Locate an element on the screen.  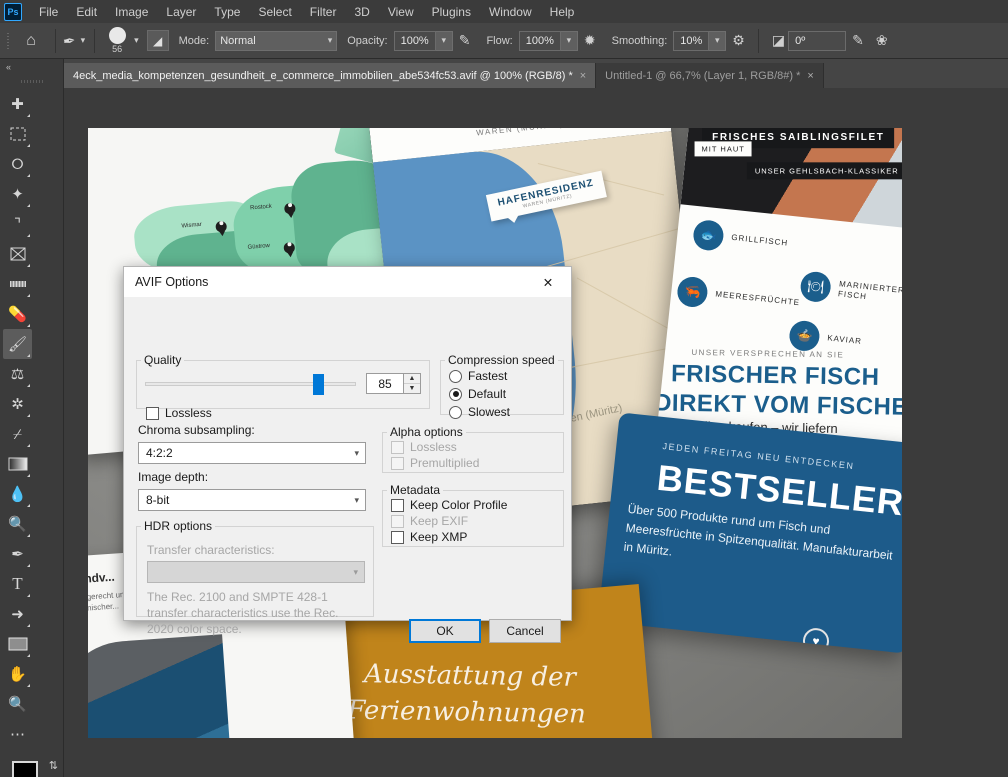
radio-slowest: Slowest is located at coordinates (502, 412).